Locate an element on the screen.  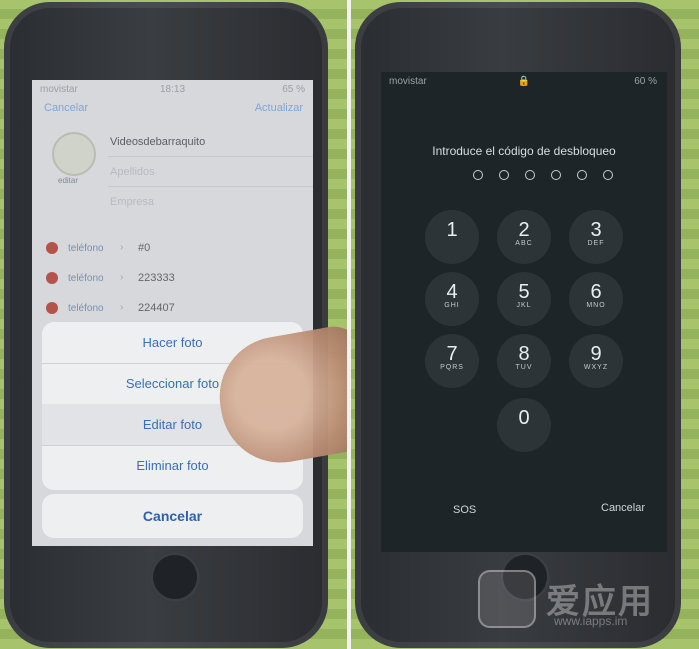
keypad-key-0: 0 is located at coordinates (524, 425).